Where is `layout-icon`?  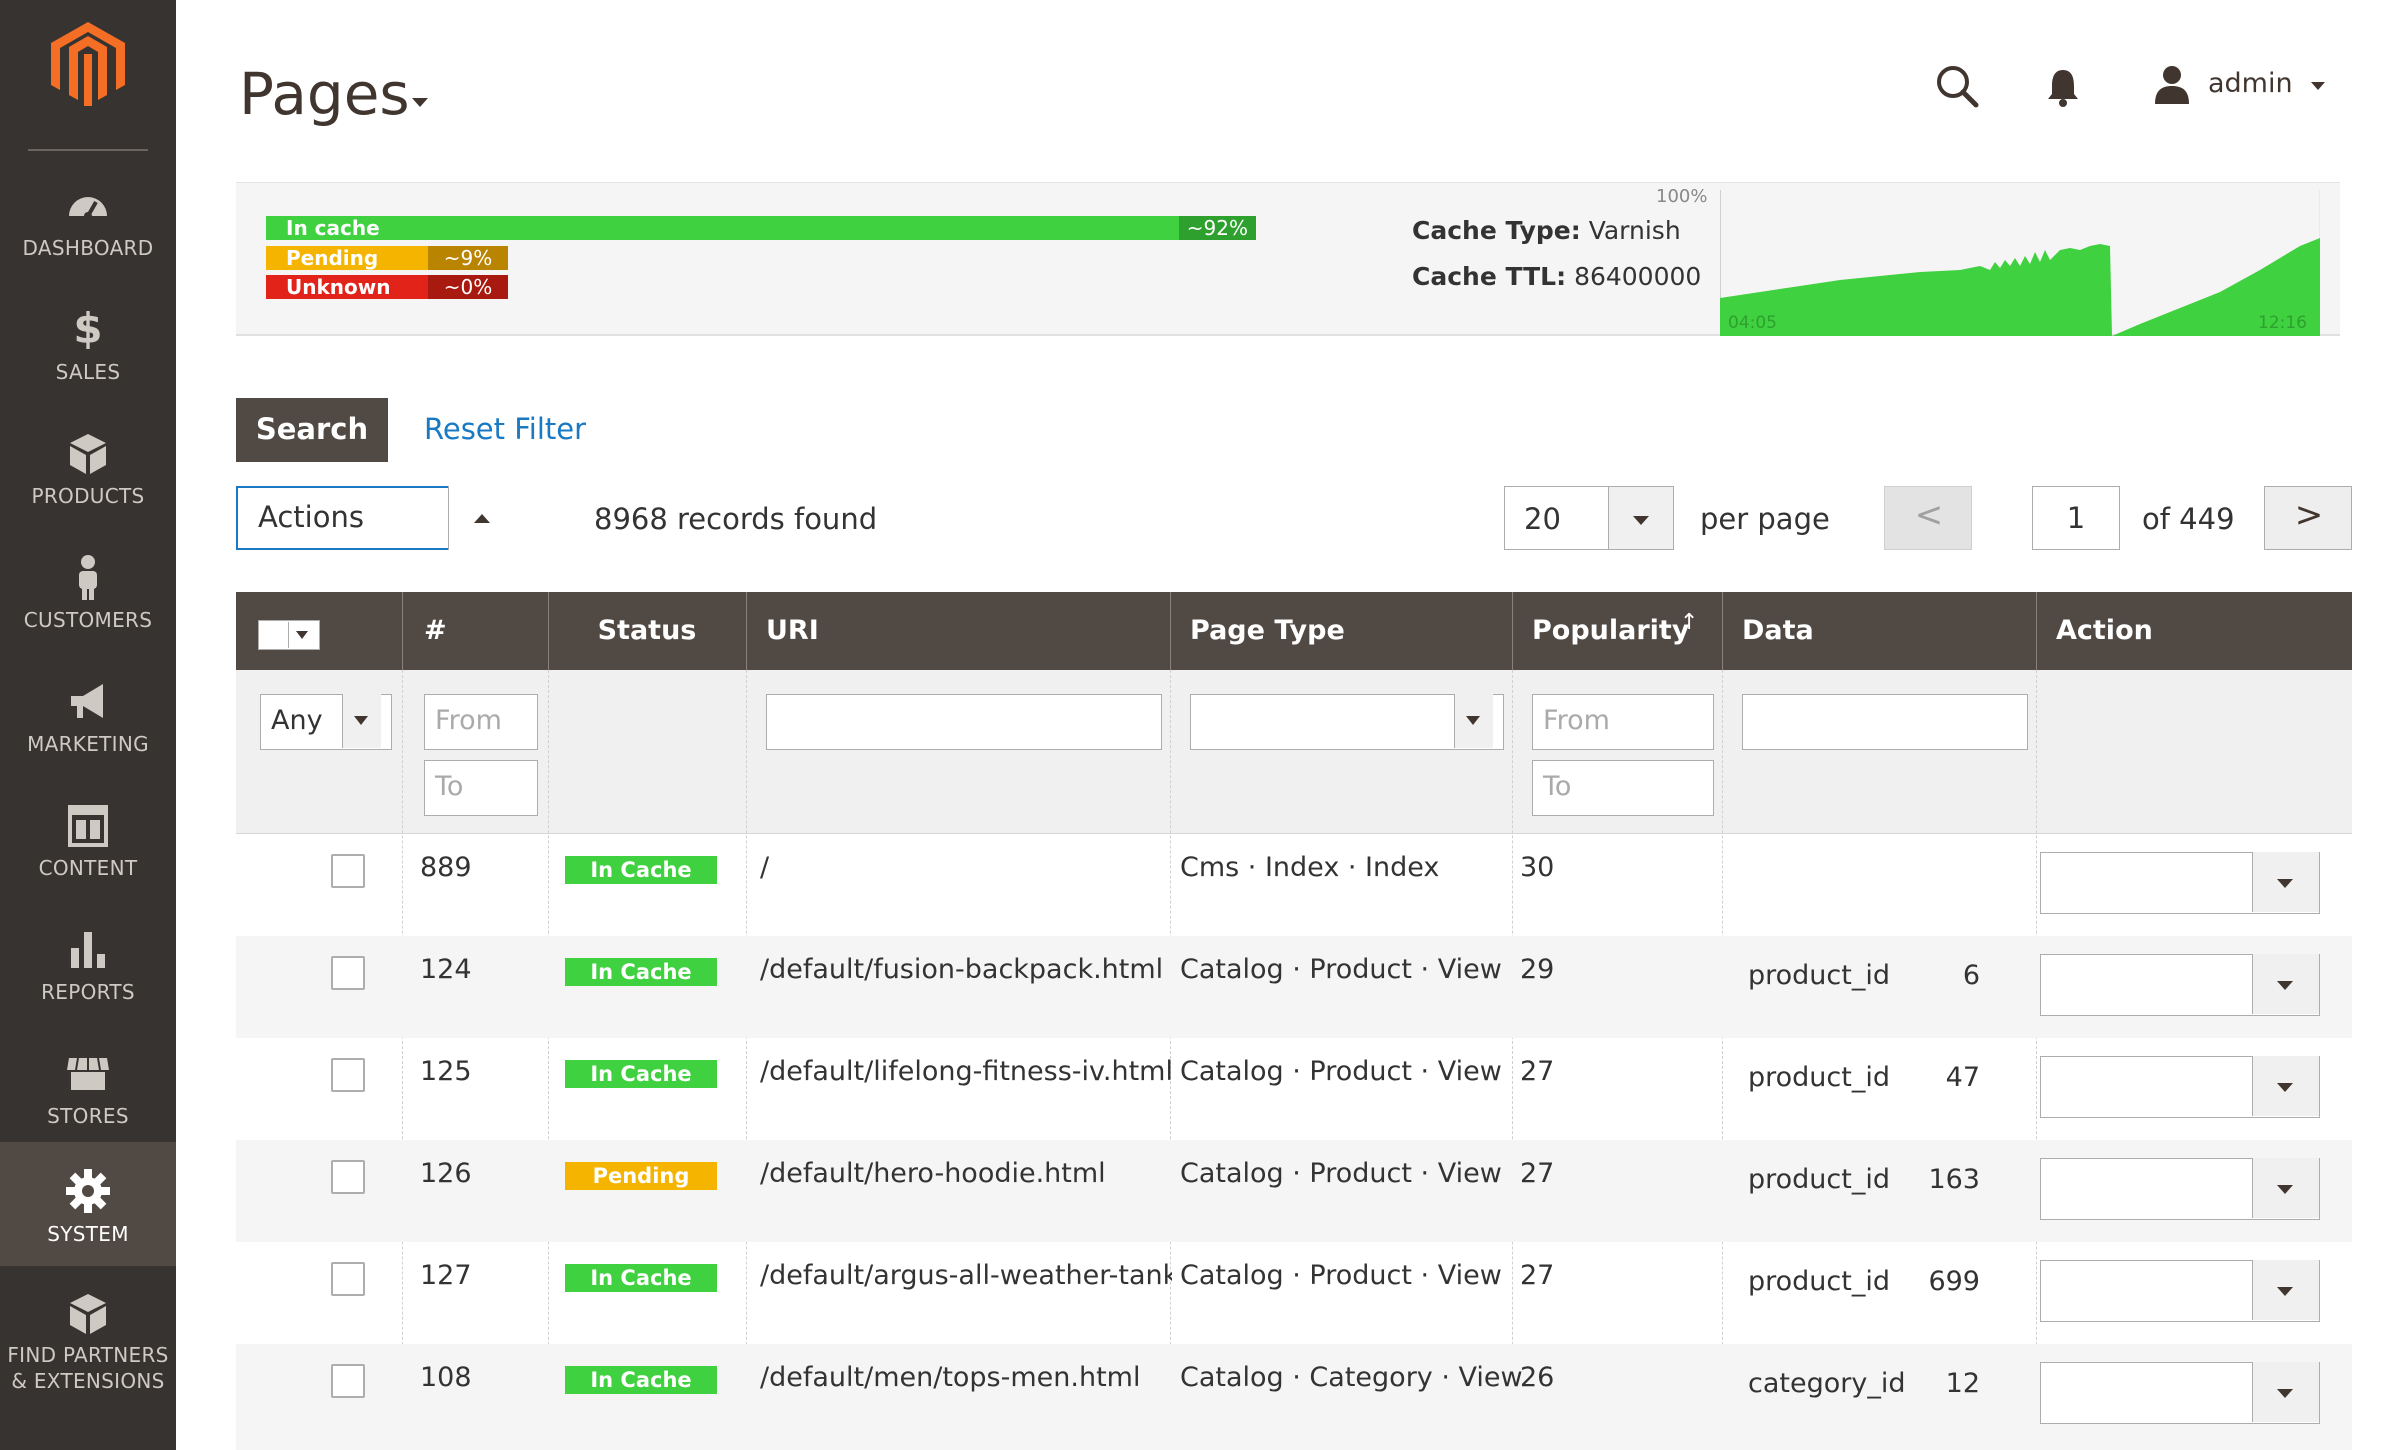 layout-icon is located at coordinates (88, 826).